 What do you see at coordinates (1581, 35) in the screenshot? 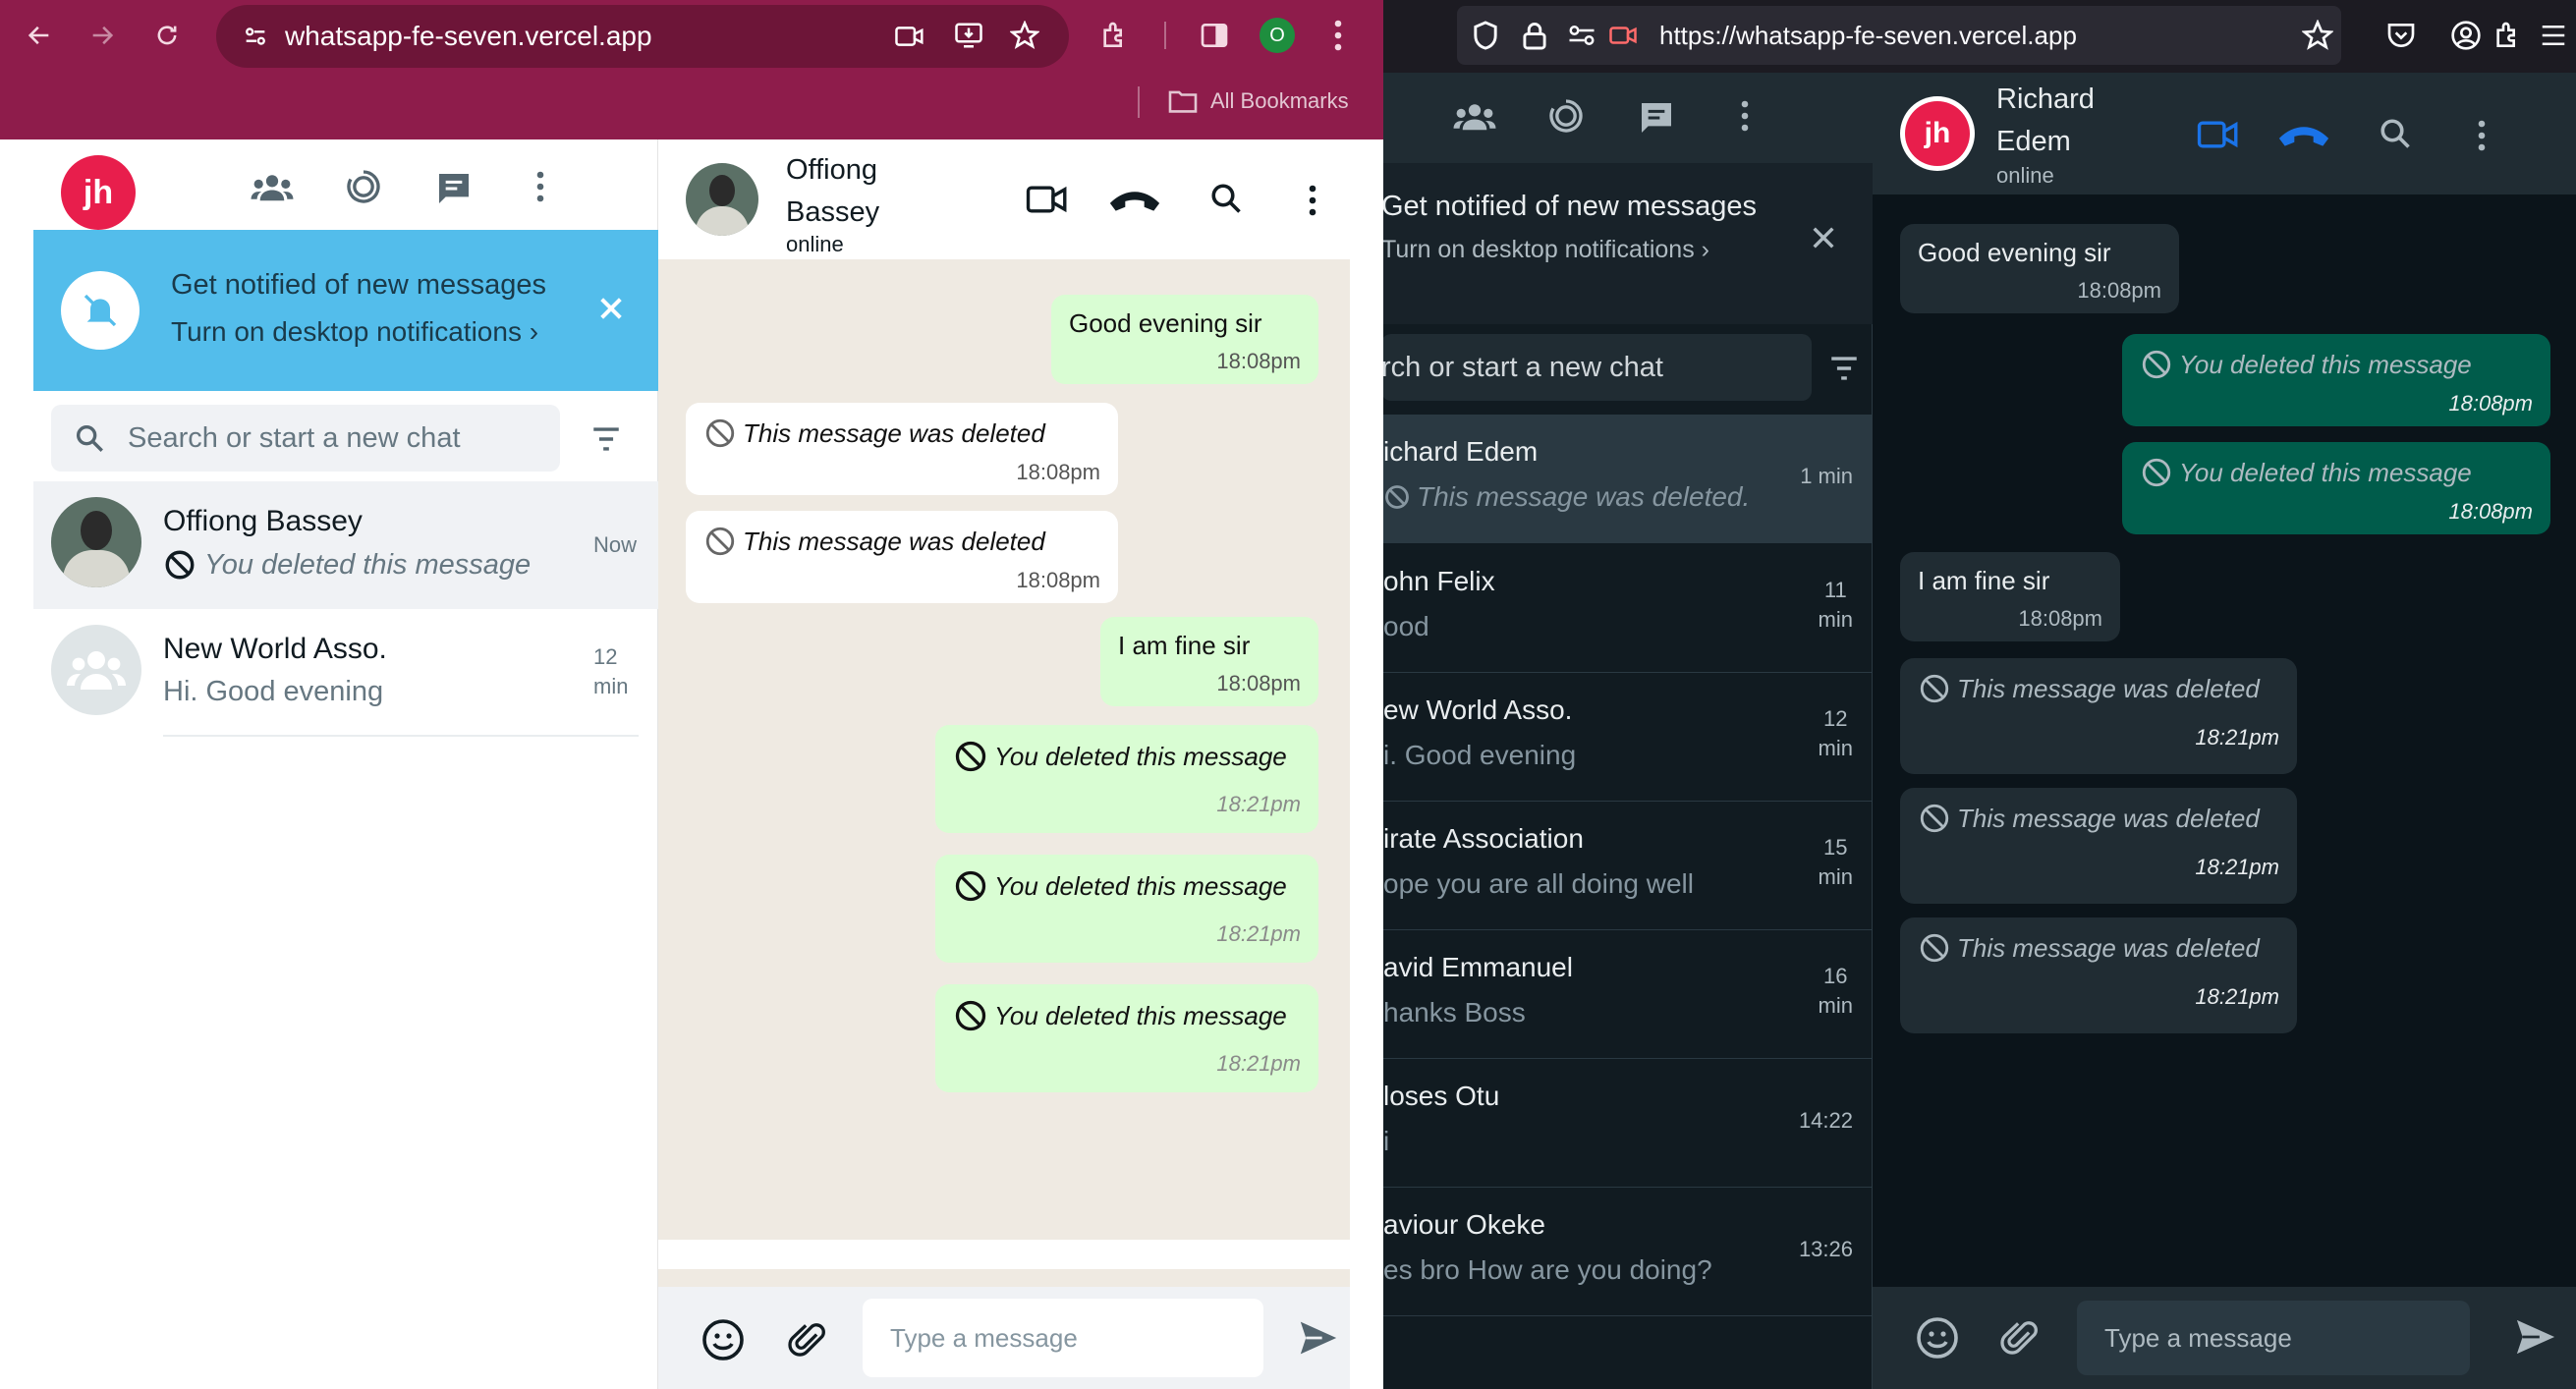
I see `permissions-icon` at bounding box center [1581, 35].